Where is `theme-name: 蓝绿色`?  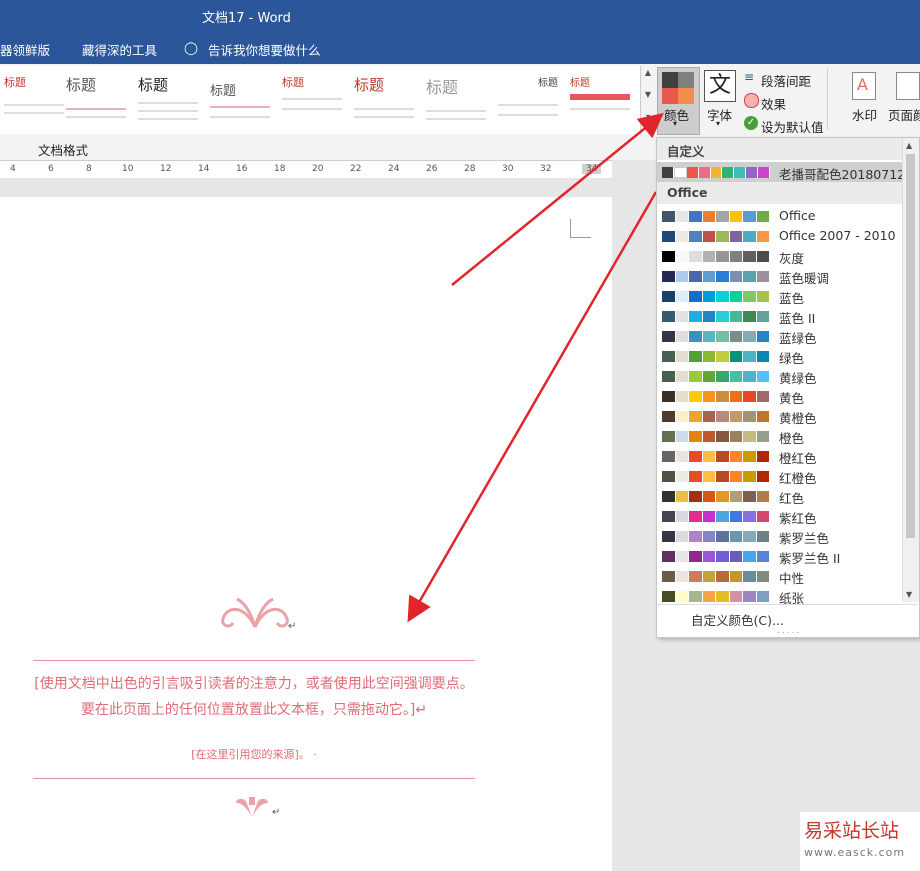 theme-name: 蓝绿色 is located at coordinates (798, 338).